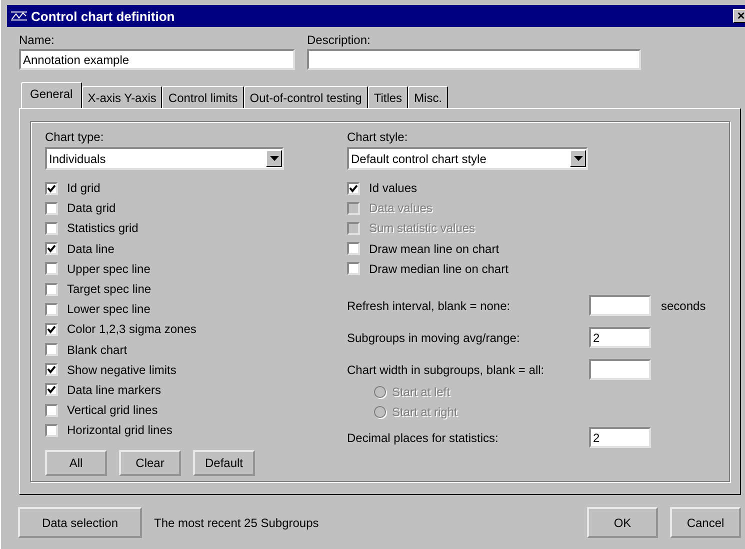 This screenshot has height=549, width=745. Describe the element at coordinates (131, 329) in the screenshot. I see `checkbox-label: Color 1,2,3 sigma zones` at that location.